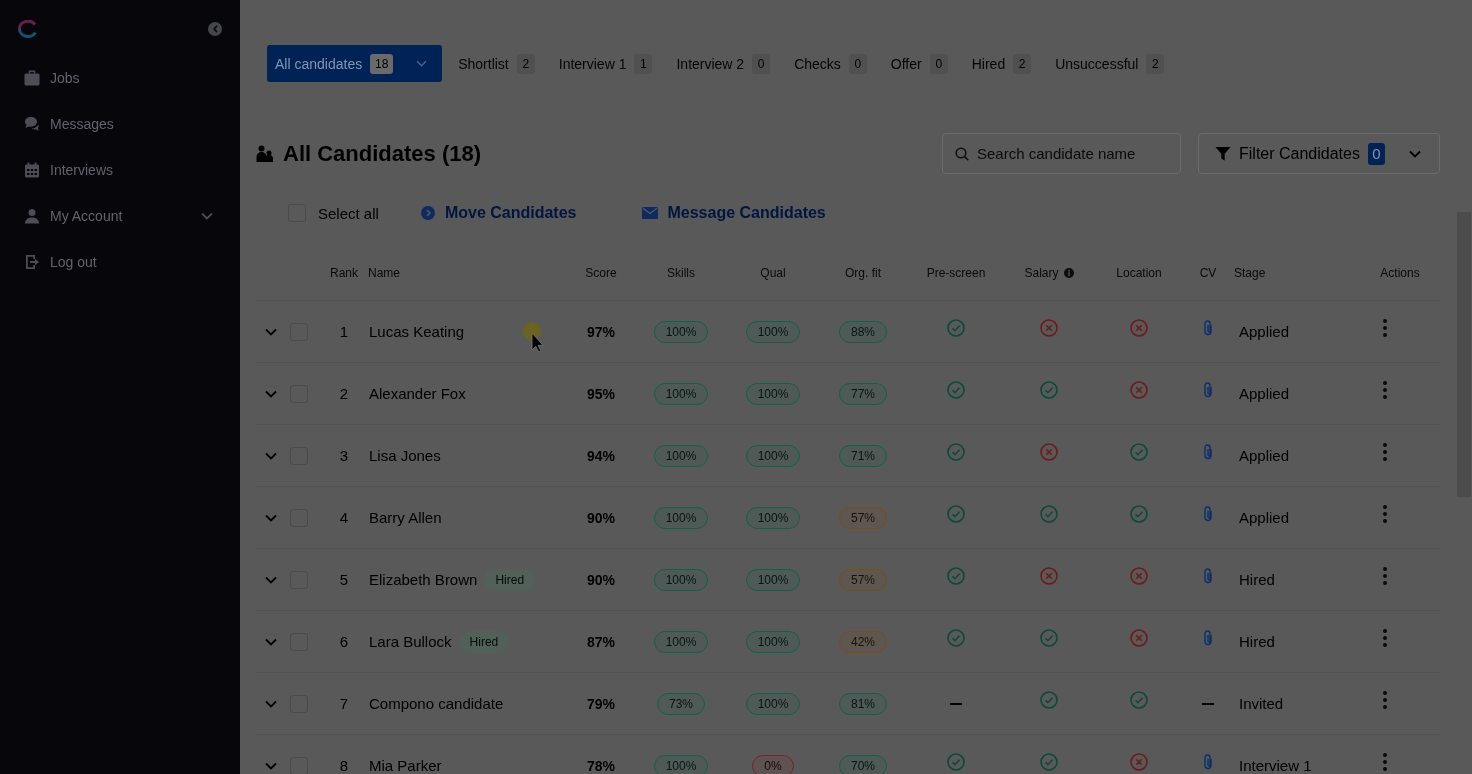  What do you see at coordinates (417, 393) in the screenshot?
I see `candidate-name: Alexander Fox` at bounding box center [417, 393].